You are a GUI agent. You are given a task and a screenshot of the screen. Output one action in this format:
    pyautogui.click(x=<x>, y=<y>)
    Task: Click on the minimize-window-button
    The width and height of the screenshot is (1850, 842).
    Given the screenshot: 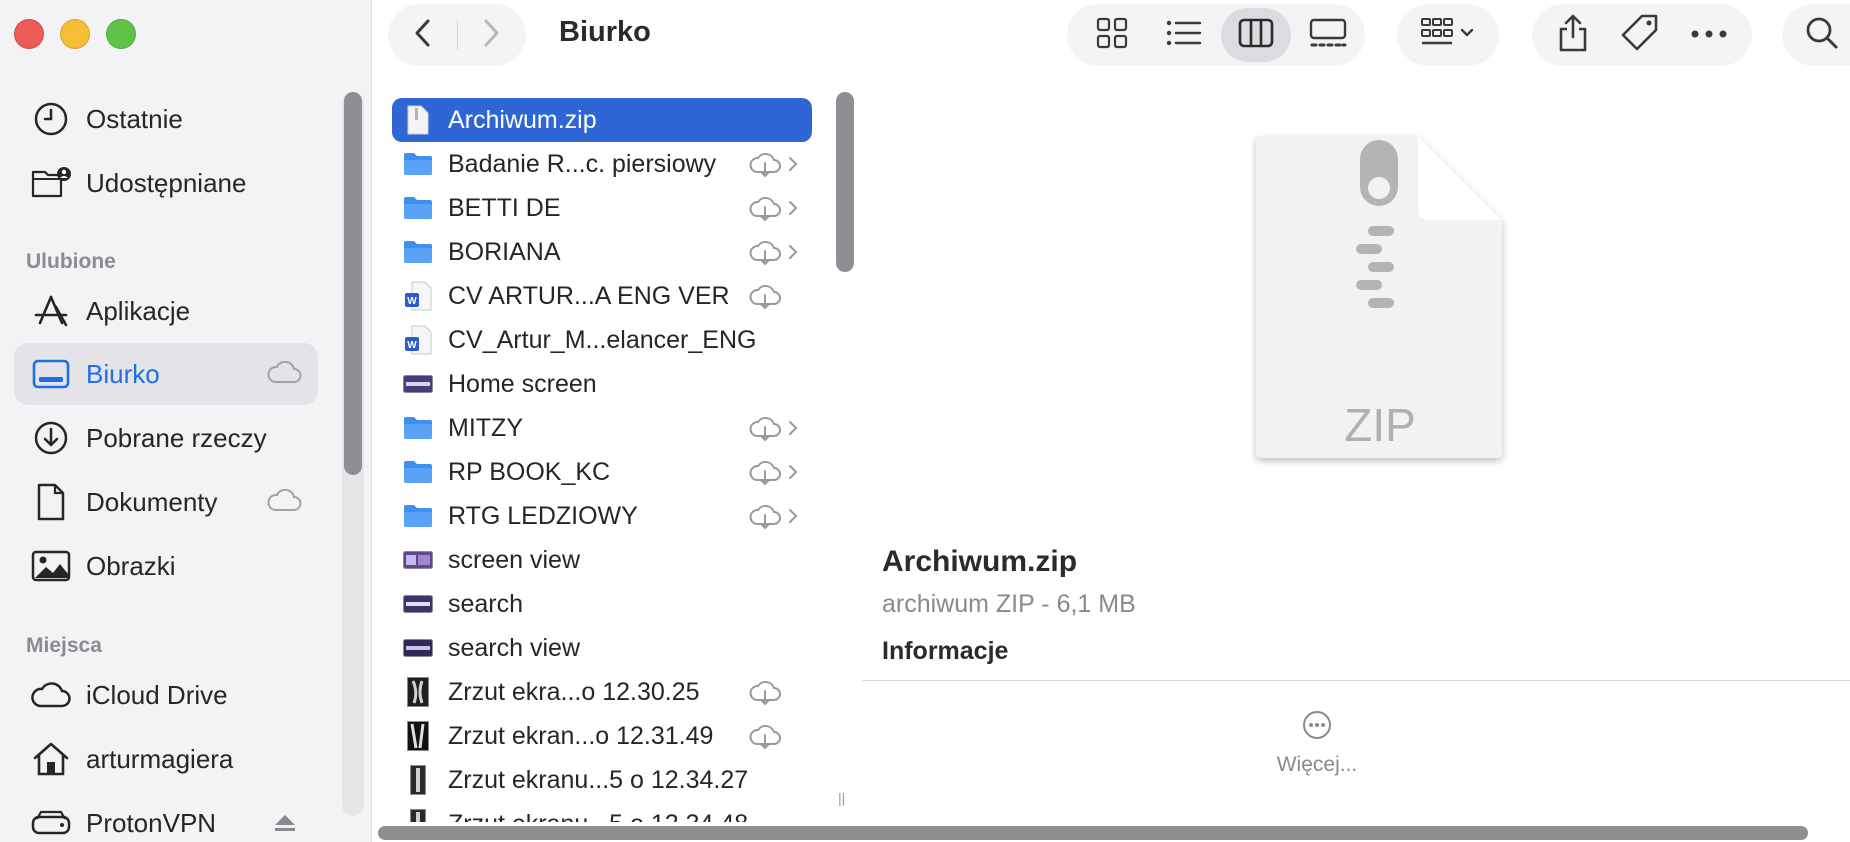 What is the action you would take?
    pyautogui.click(x=75, y=34)
    